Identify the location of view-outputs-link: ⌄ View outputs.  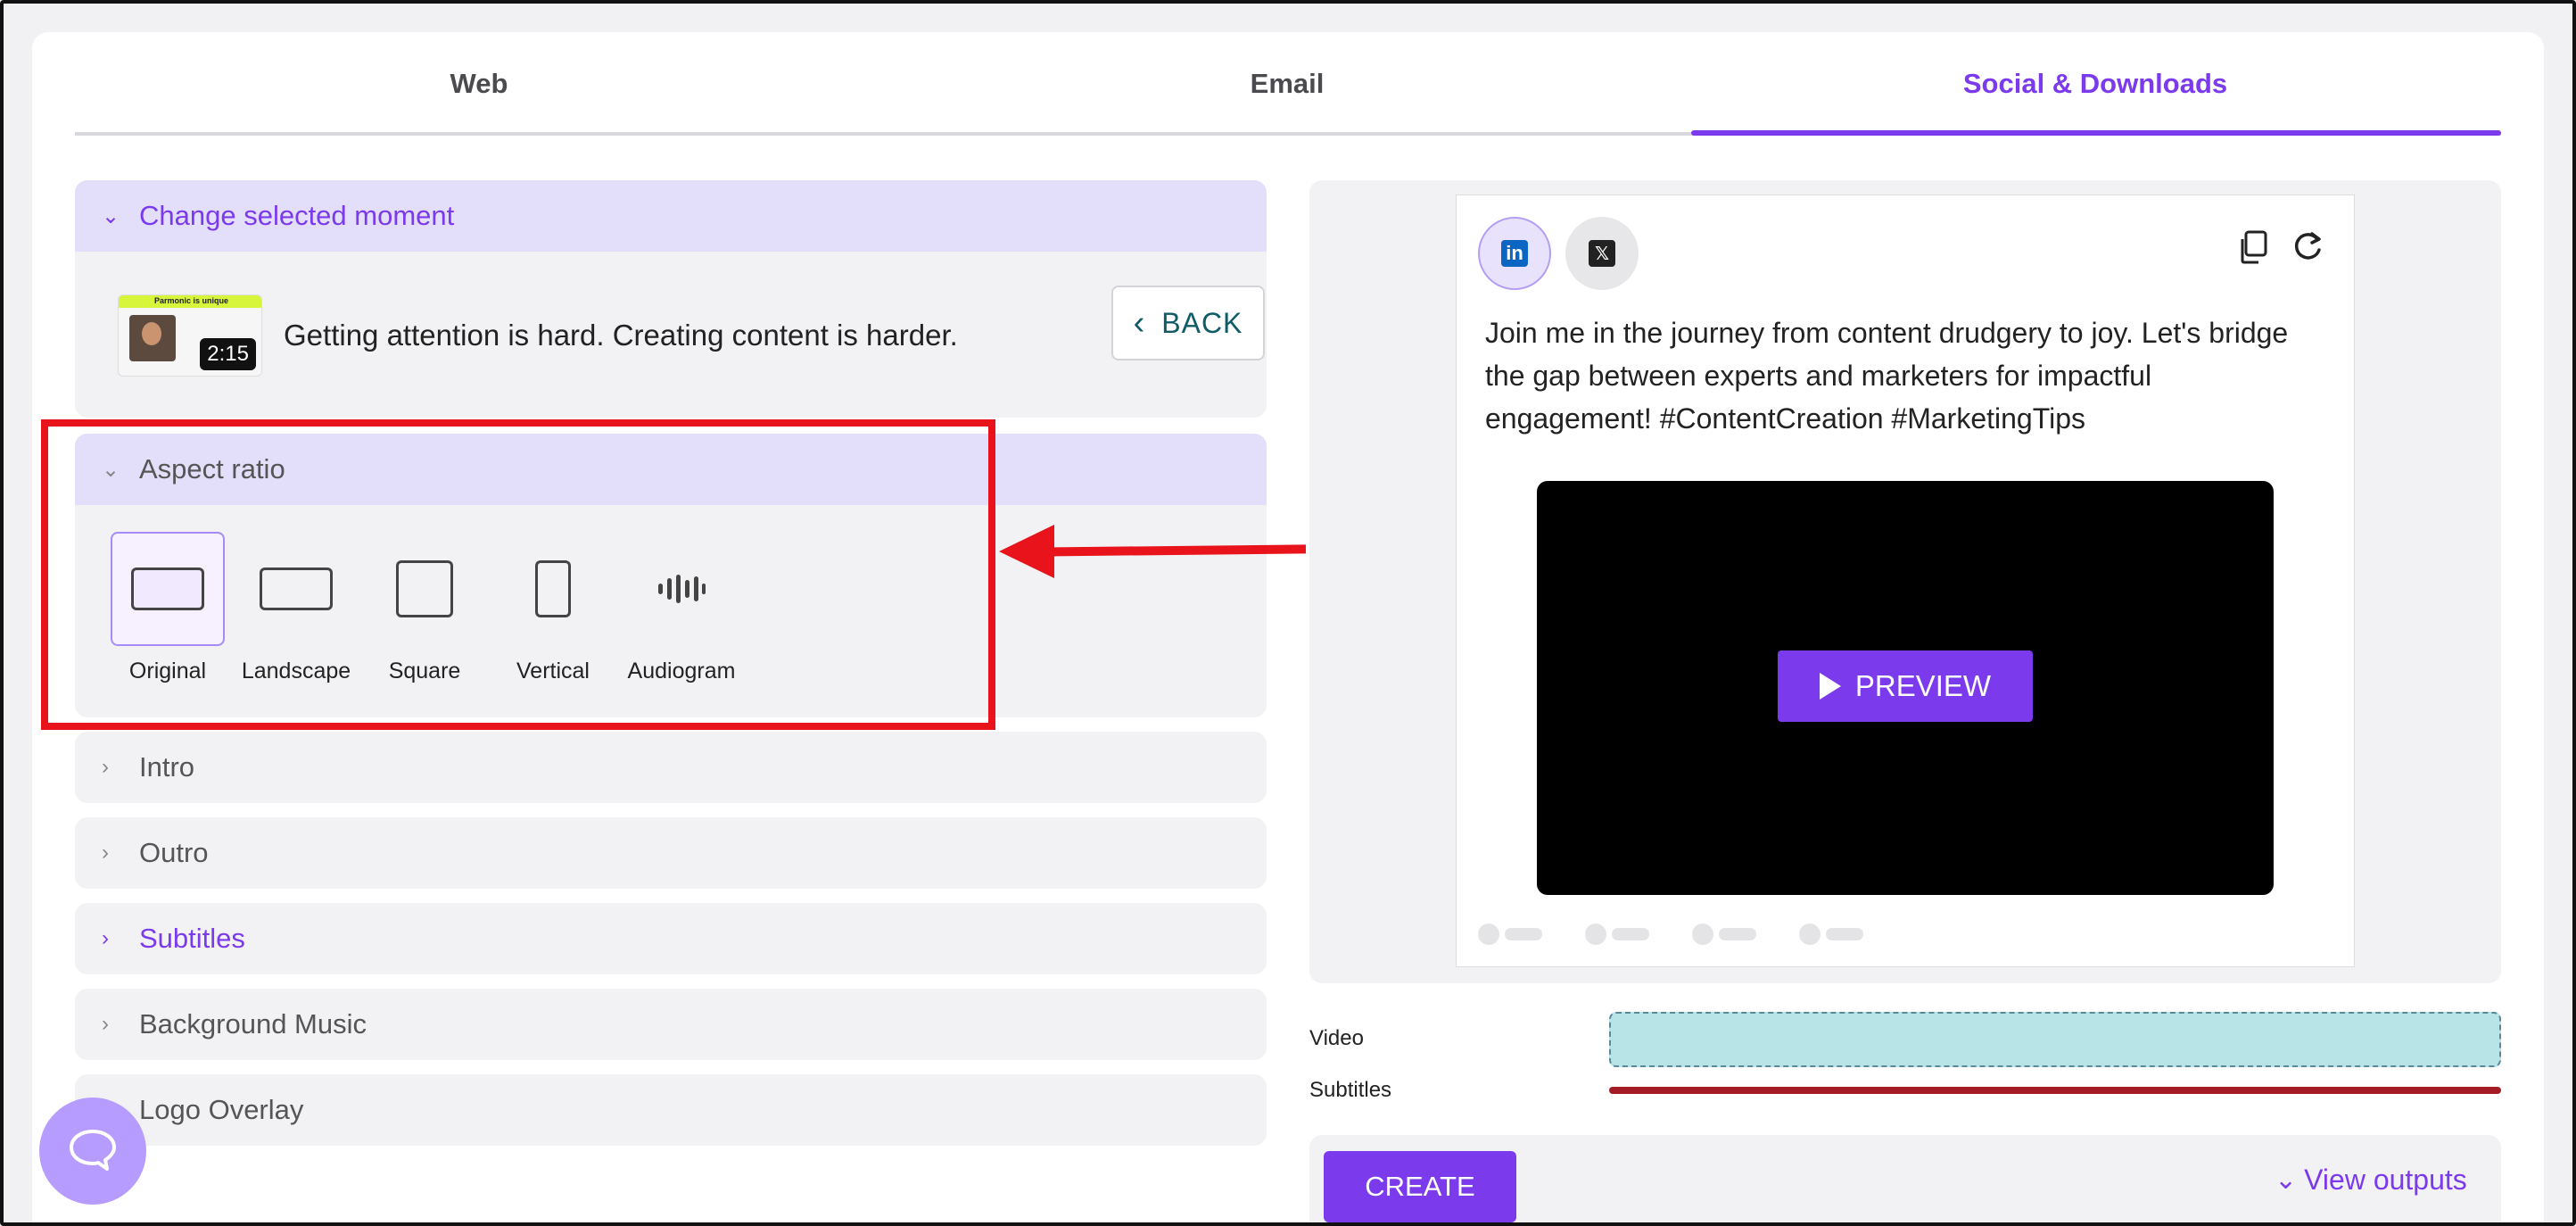
(2371, 1180).